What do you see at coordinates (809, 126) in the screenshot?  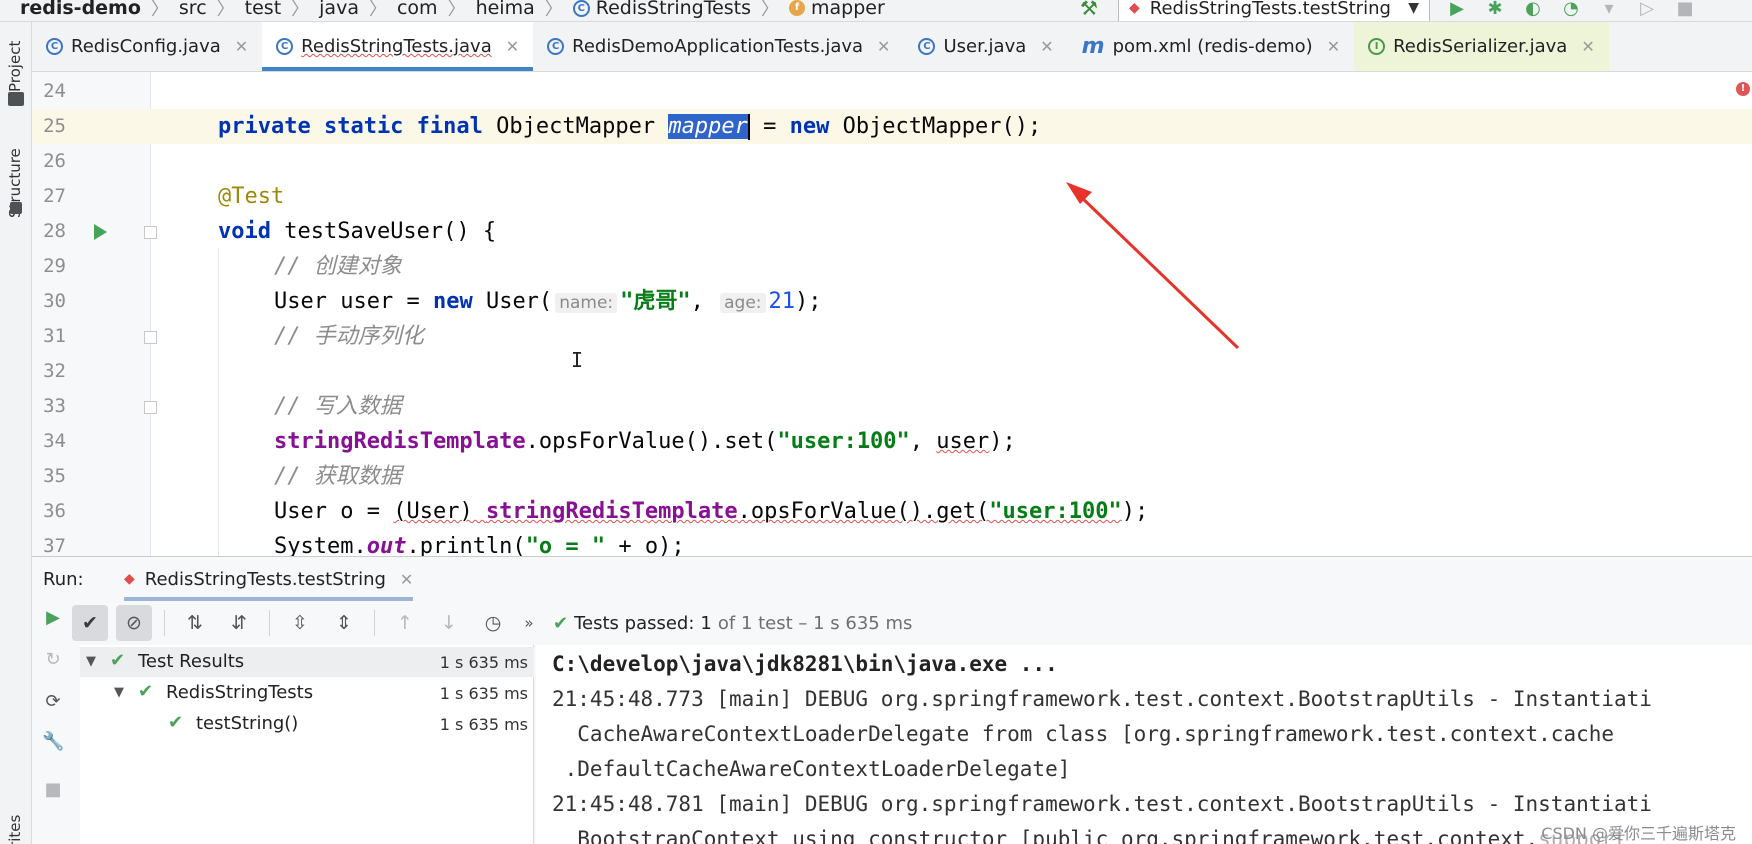 I see `keyword: new` at bounding box center [809, 126].